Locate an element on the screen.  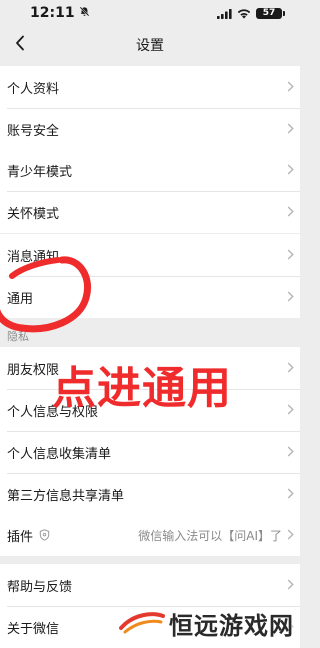
settings-item-label: 账号安全 is located at coordinates (33, 131).